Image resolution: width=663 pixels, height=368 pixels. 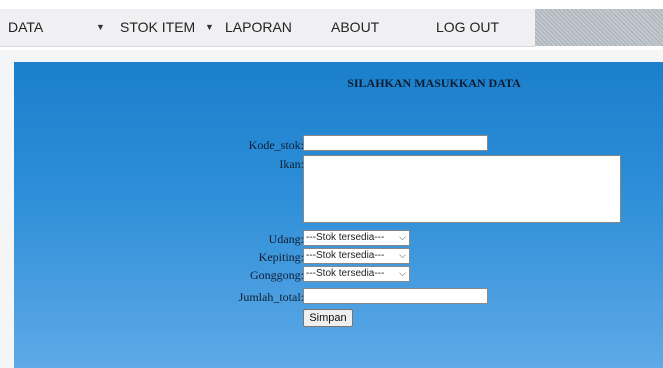 What do you see at coordinates (395, 143) in the screenshot?
I see `kode-stok-input` at bounding box center [395, 143].